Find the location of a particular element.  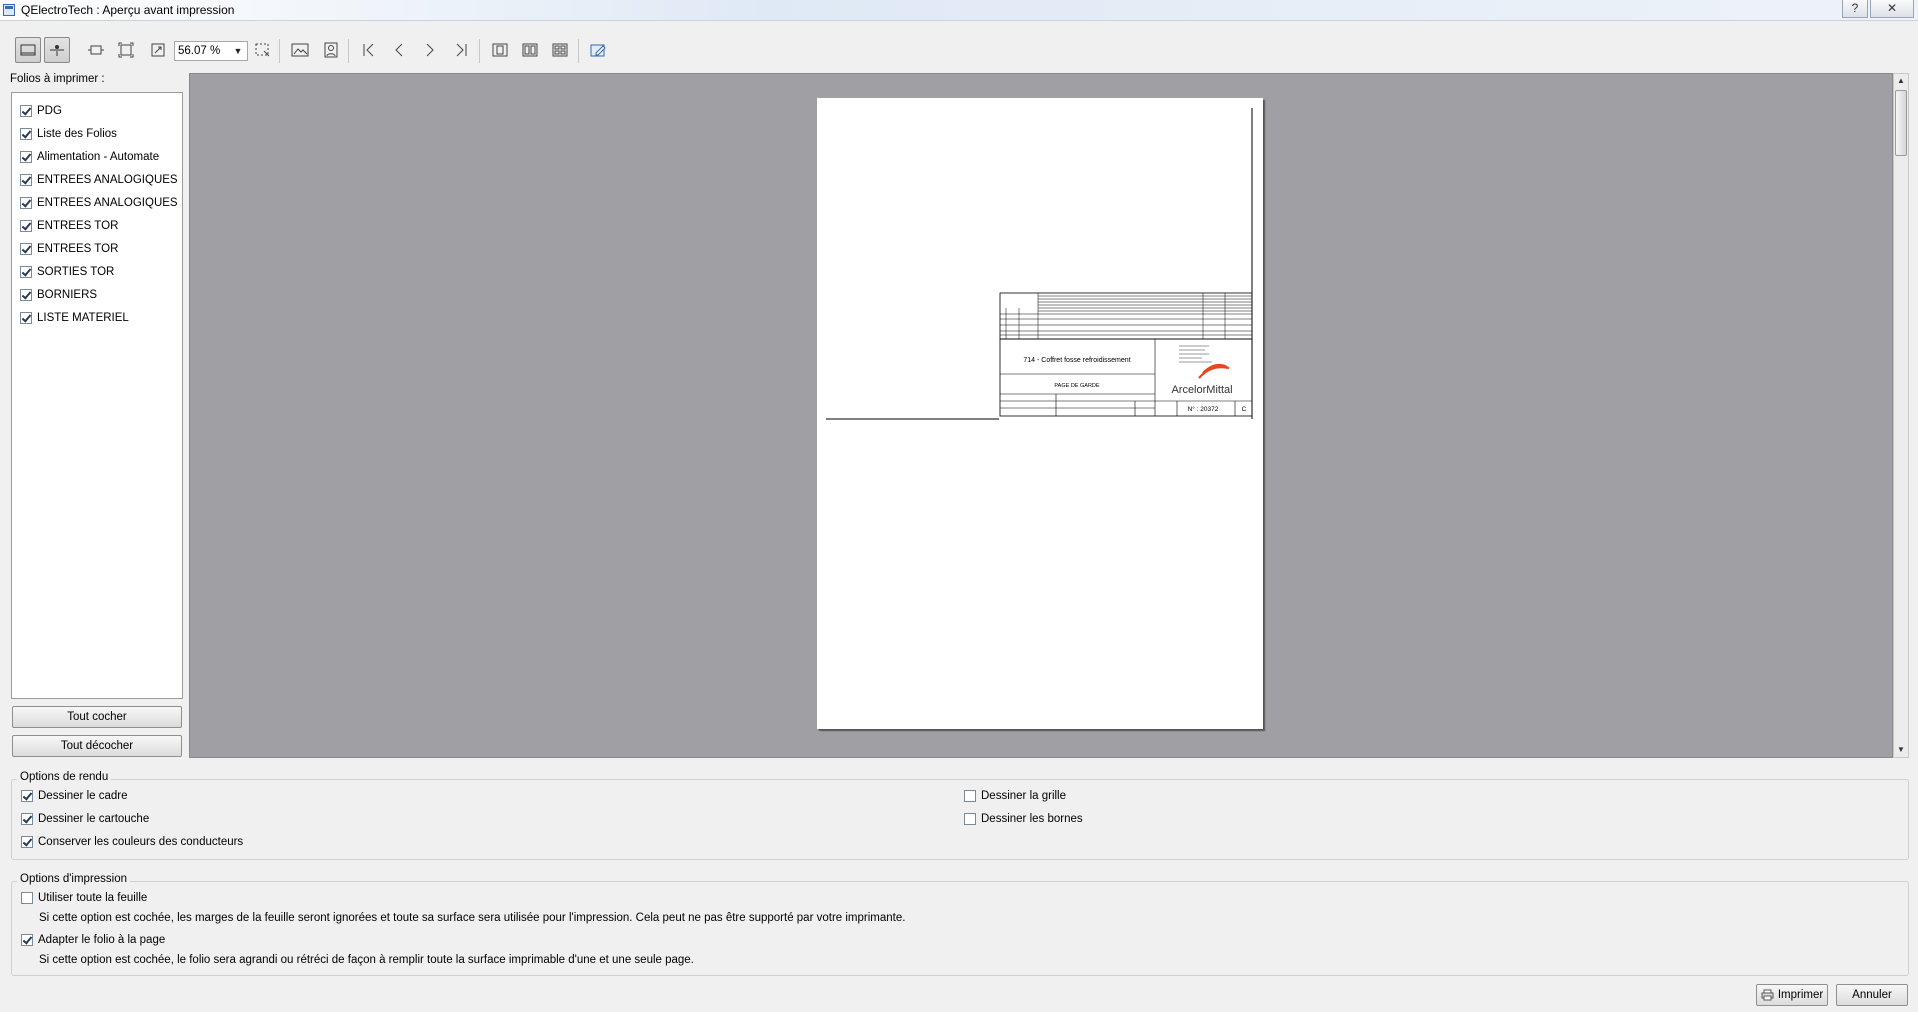

folio-item-entrees-analogiques-1: ENTREES ANALOGIQUES is located at coordinates (99, 180).